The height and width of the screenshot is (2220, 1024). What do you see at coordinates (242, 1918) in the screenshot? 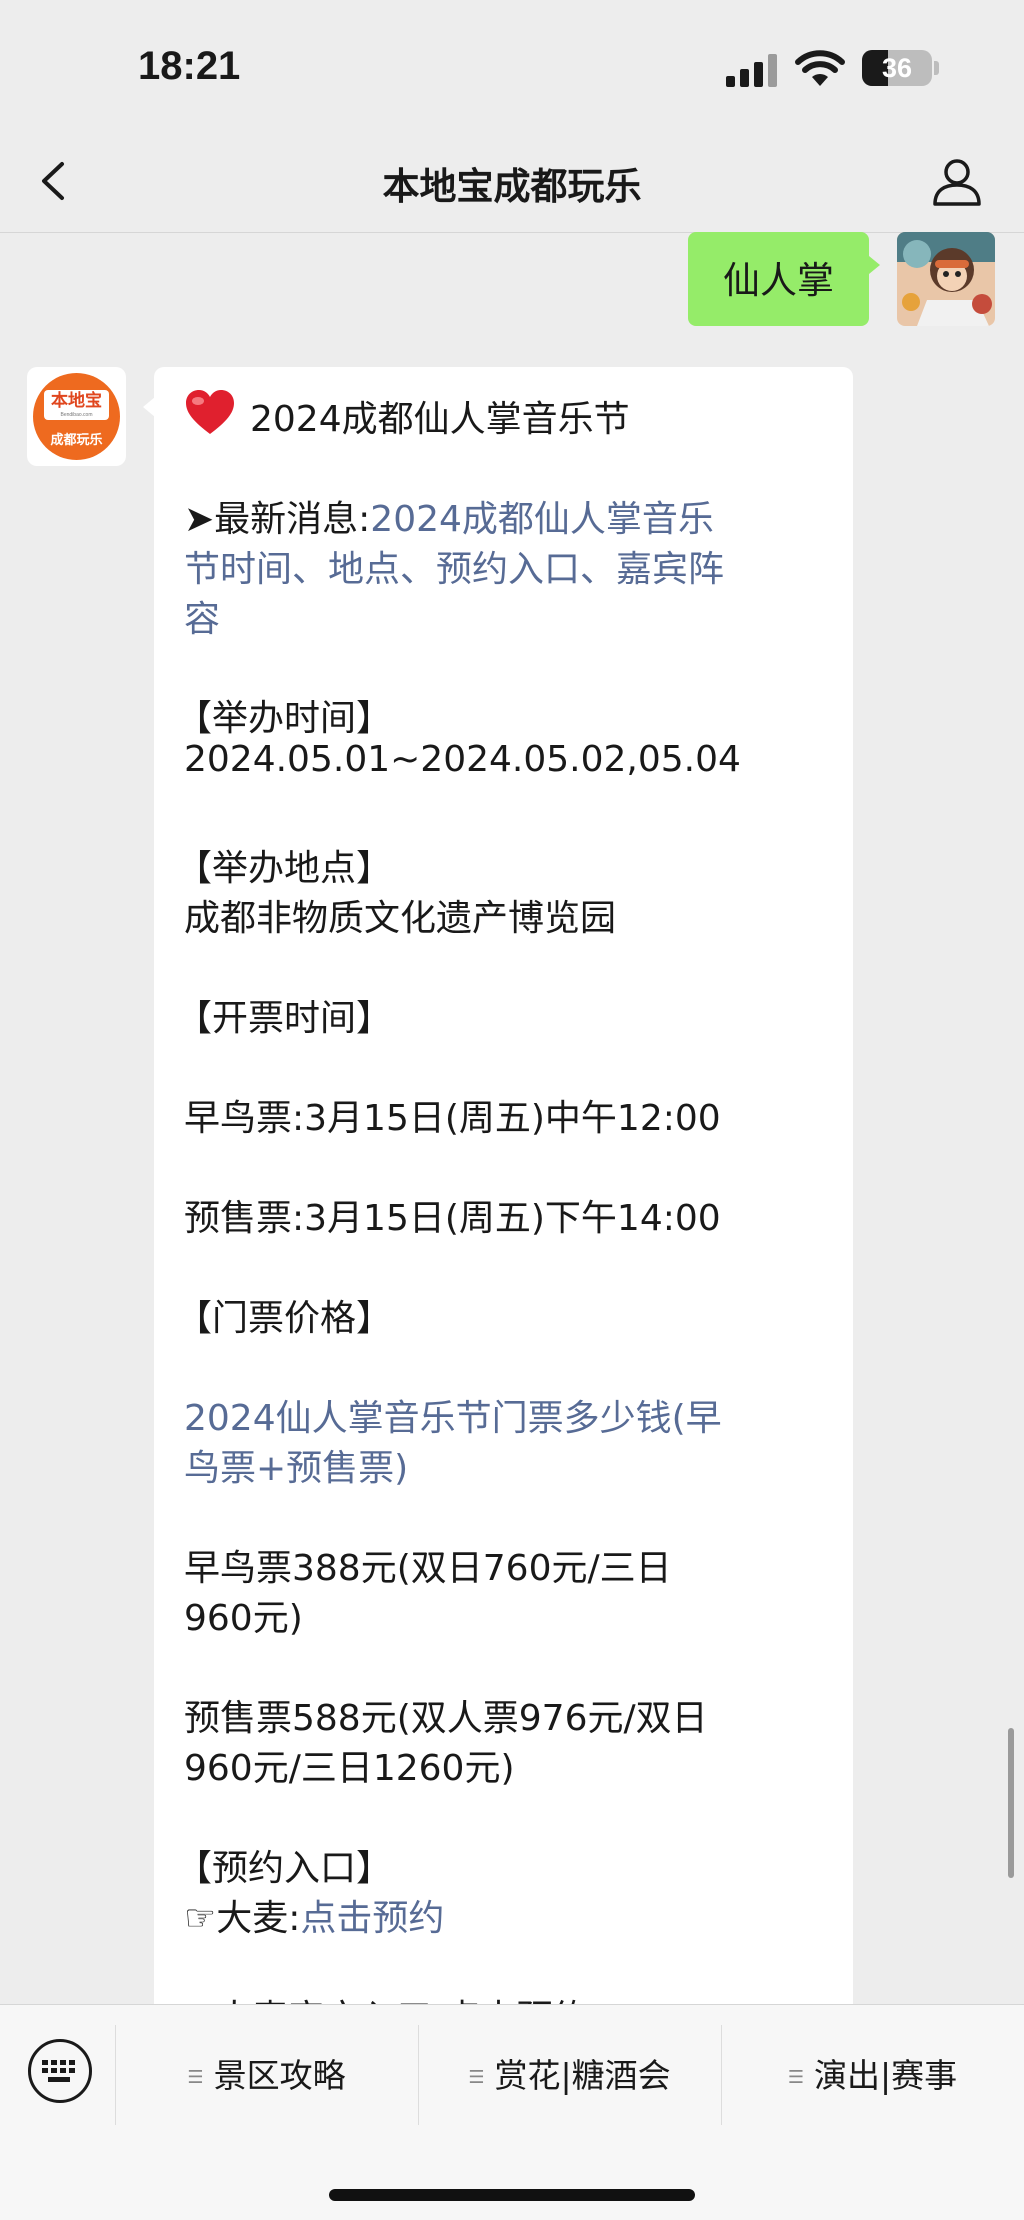
I see `booking-prefix: ☞大麦:` at bounding box center [242, 1918].